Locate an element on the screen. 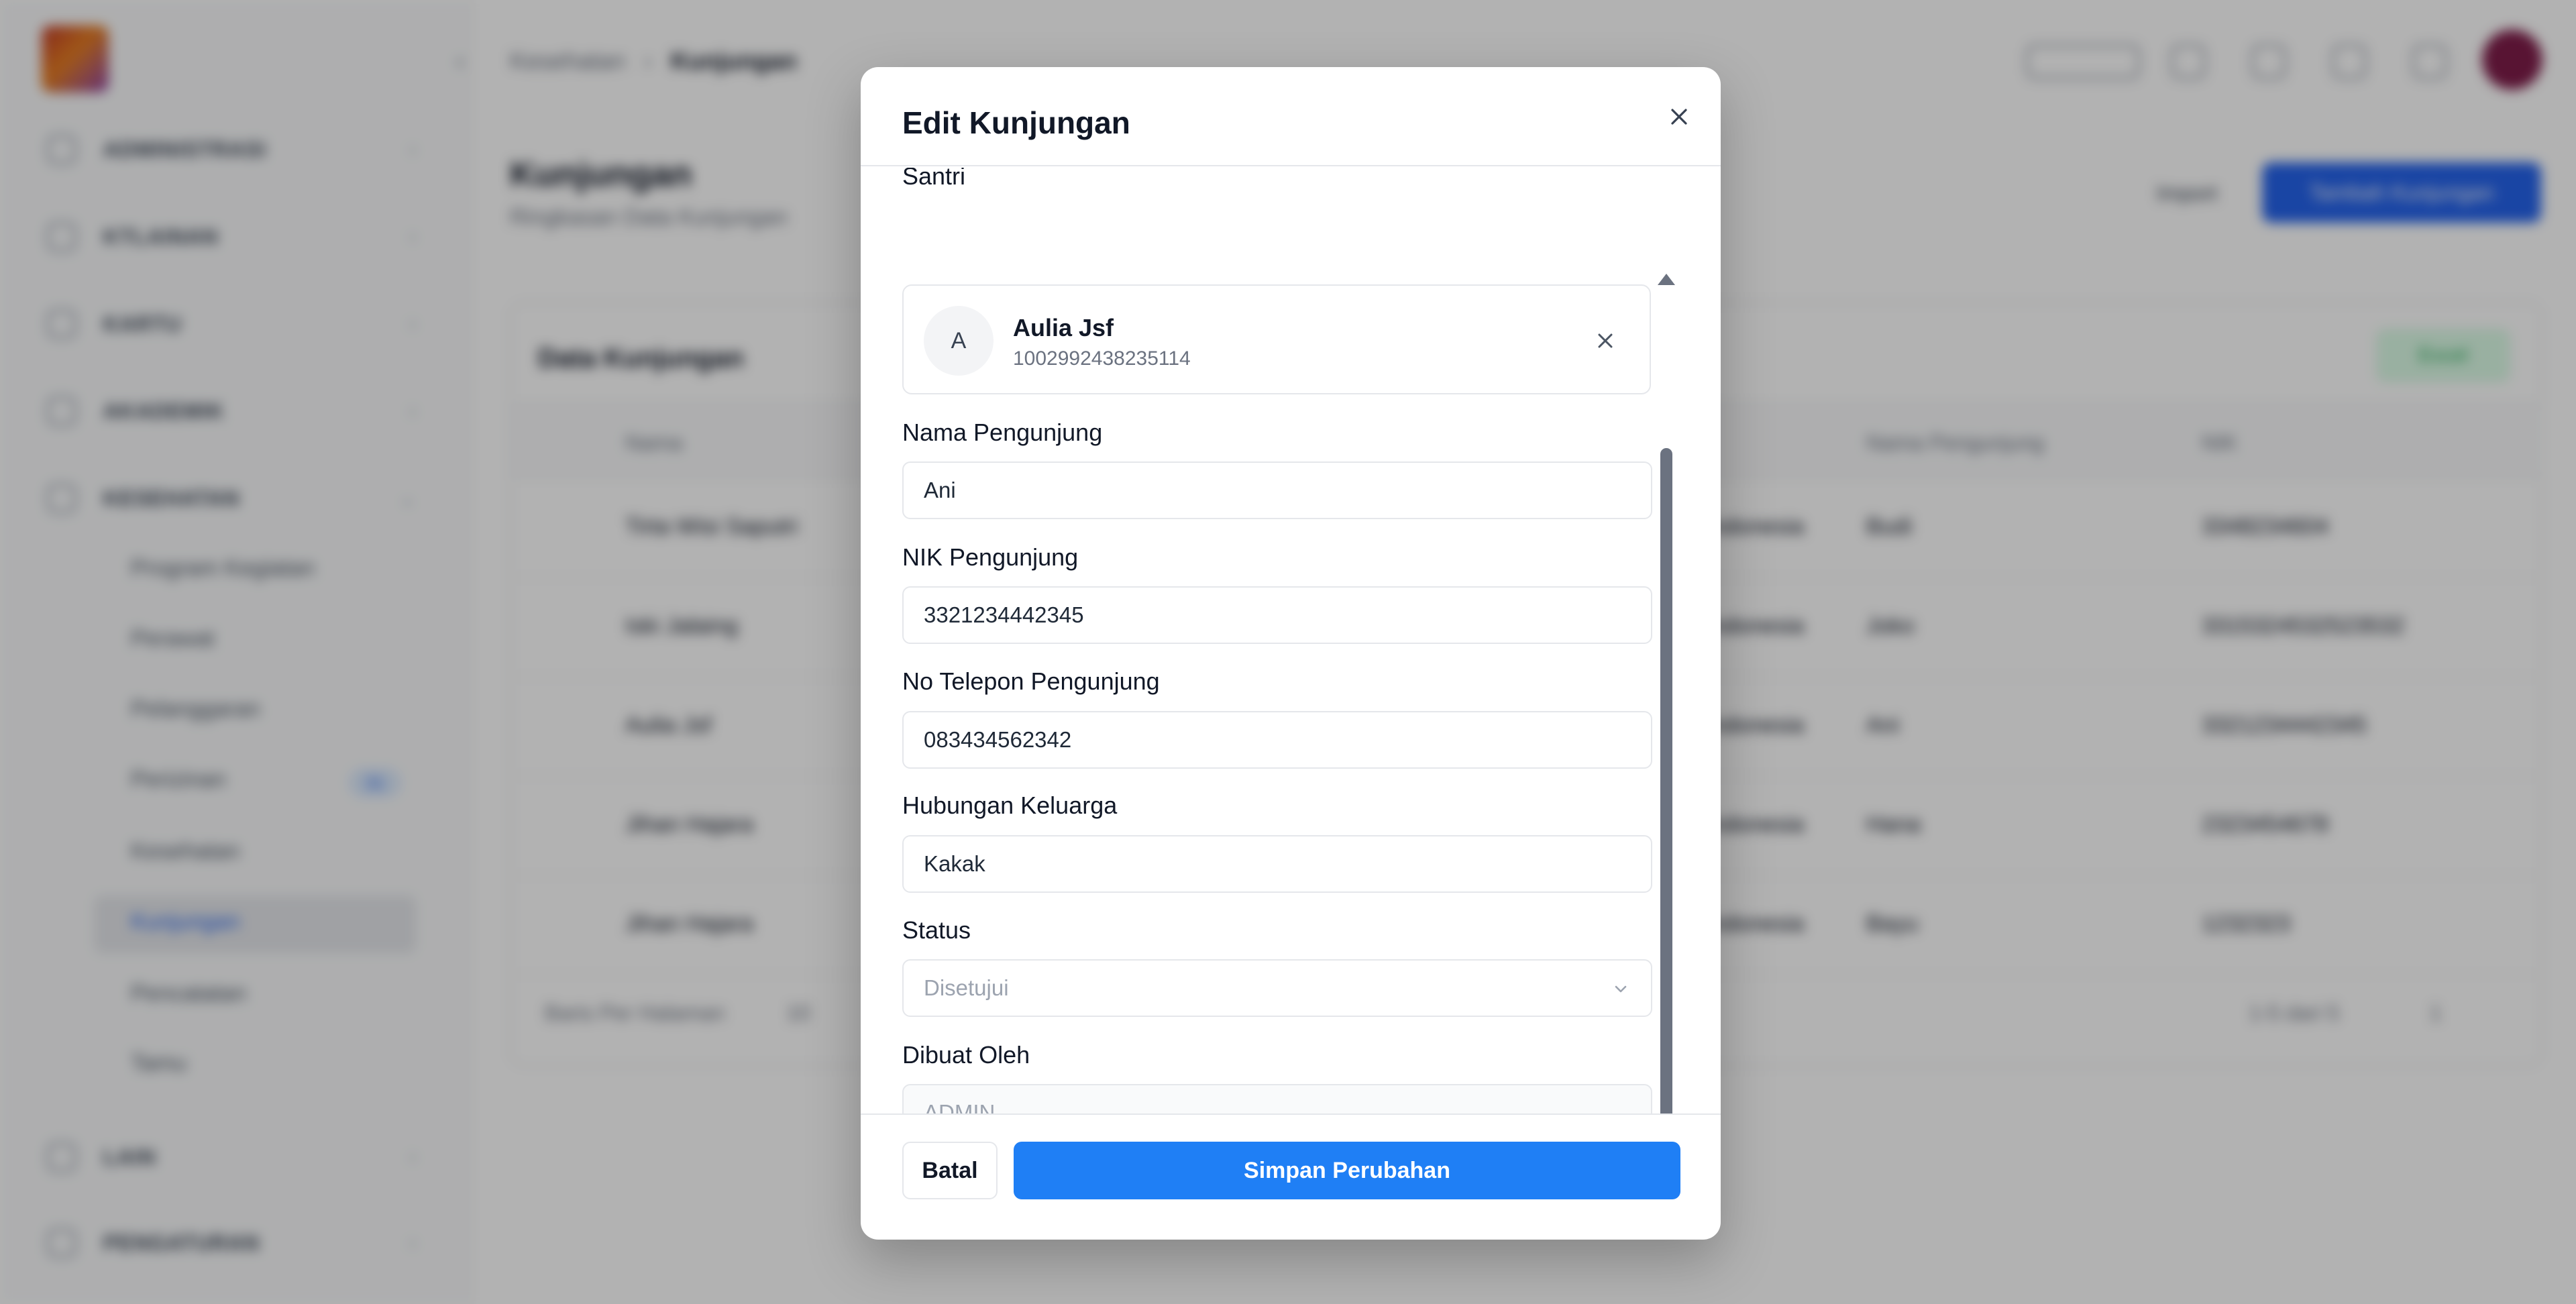 The height and width of the screenshot is (1304, 2576). modal-footer: Batal Simpan Perubahan is located at coordinates (1291, 1177).